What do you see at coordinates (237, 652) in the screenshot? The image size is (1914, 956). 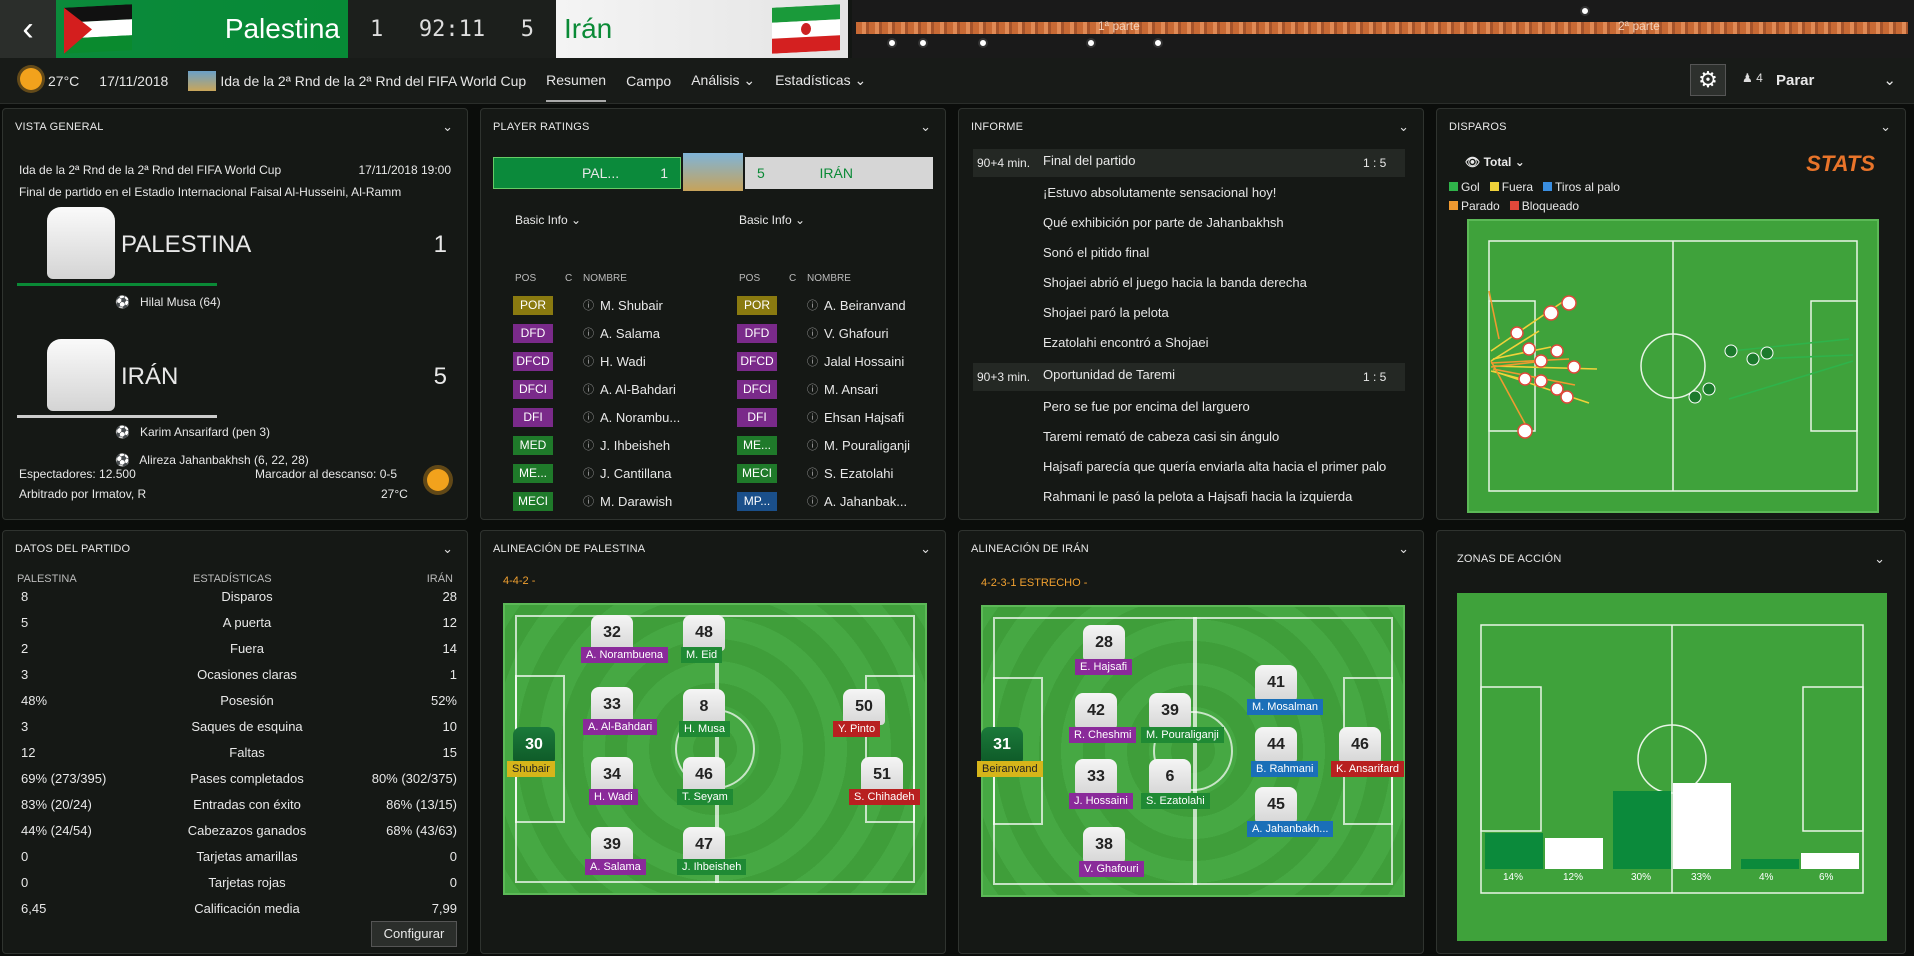 I see `stat-row: 2 Fuera 14` at bounding box center [237, 652].